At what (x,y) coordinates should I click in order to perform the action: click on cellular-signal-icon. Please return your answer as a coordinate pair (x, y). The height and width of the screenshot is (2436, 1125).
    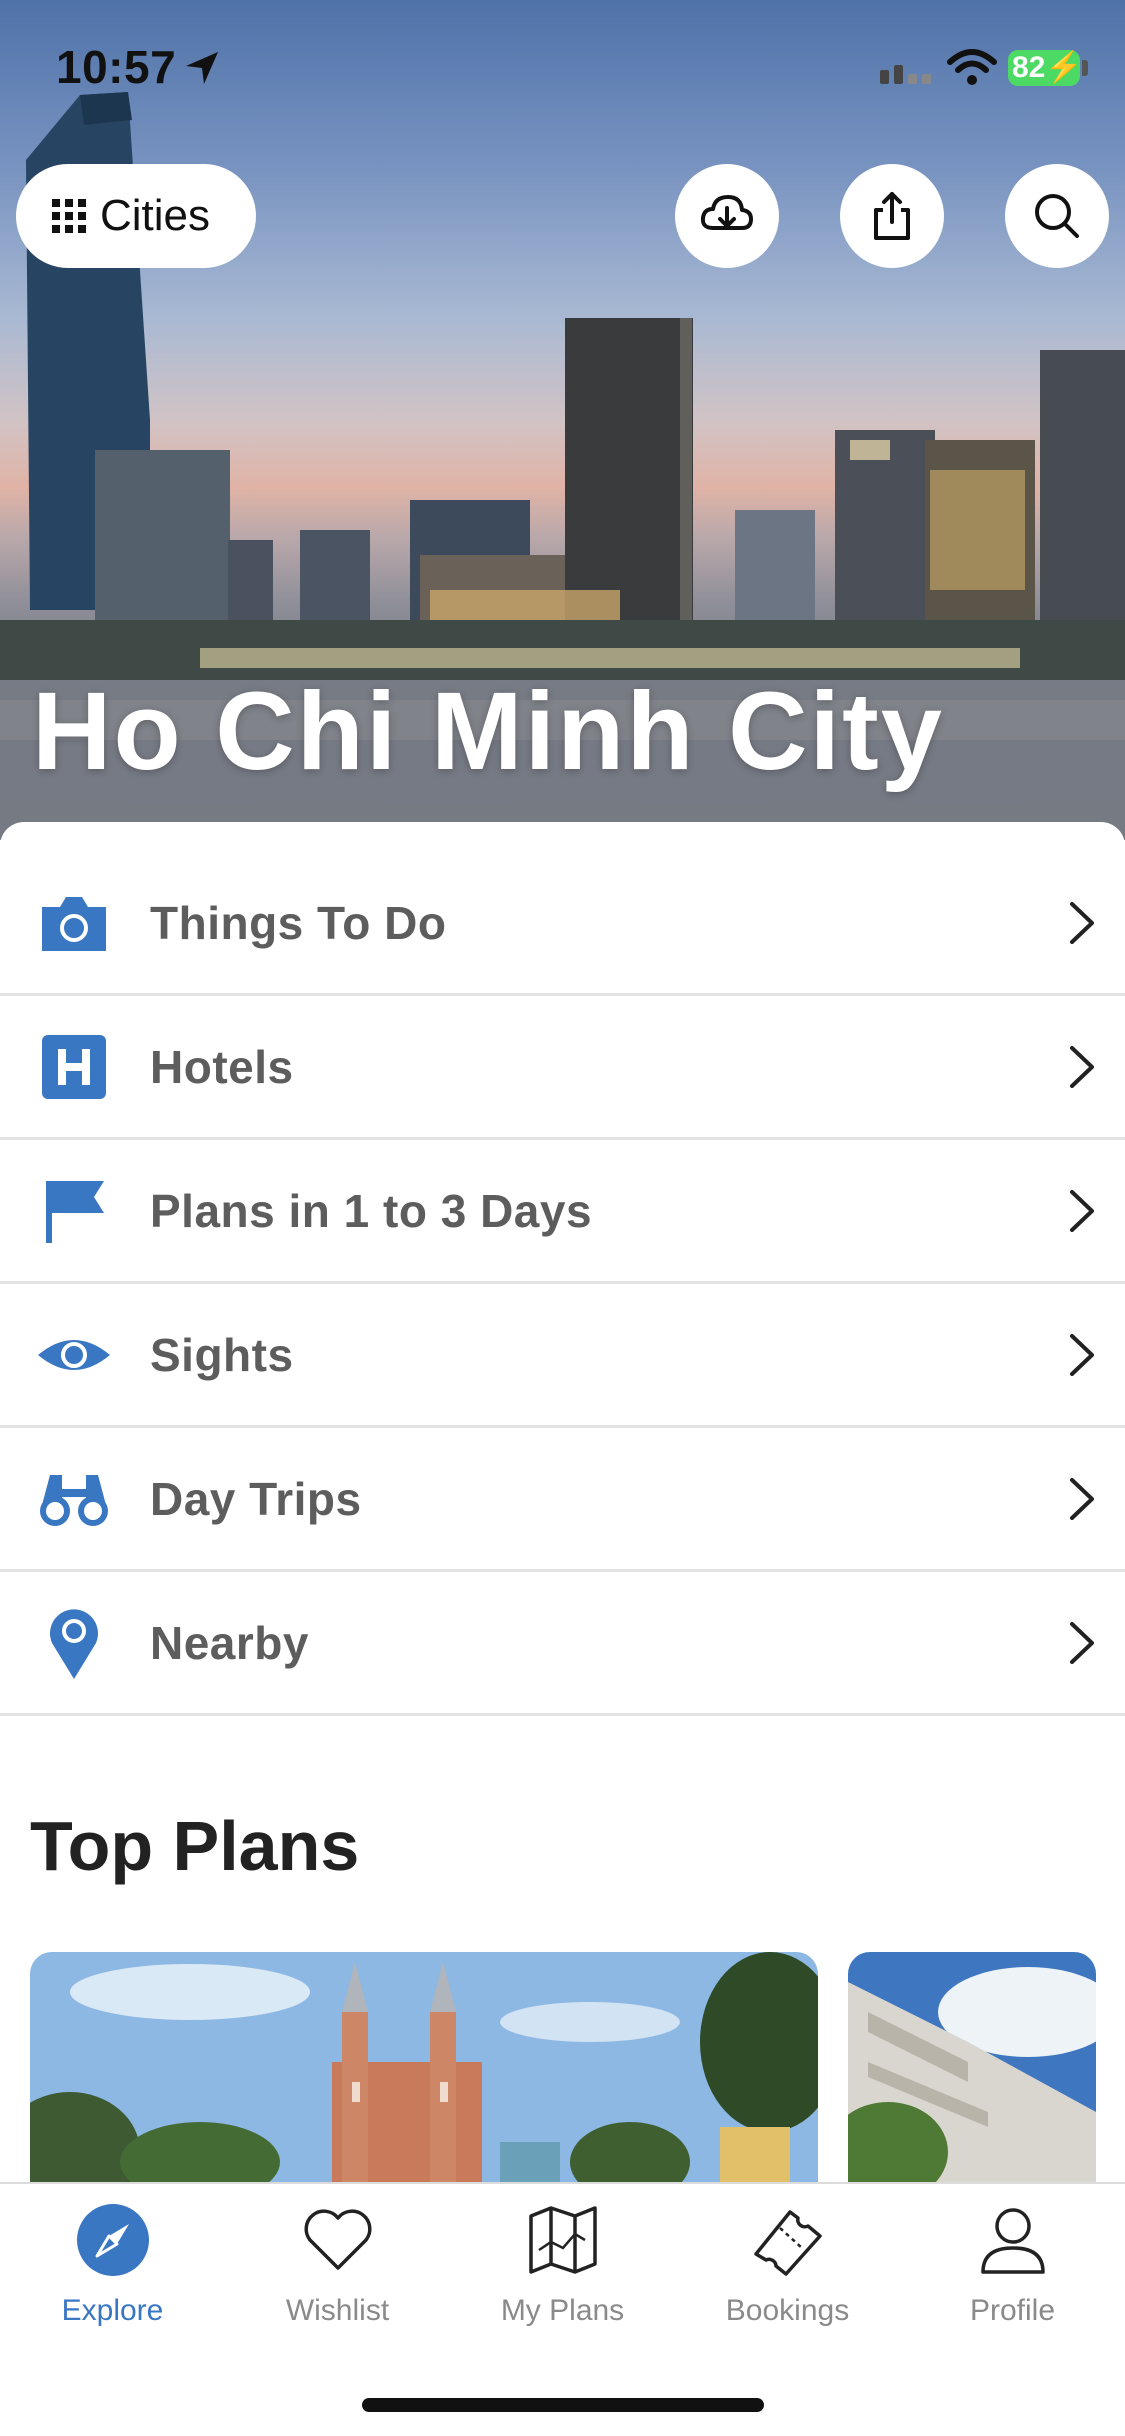
    Looking at the image, I should click on (905, 74).